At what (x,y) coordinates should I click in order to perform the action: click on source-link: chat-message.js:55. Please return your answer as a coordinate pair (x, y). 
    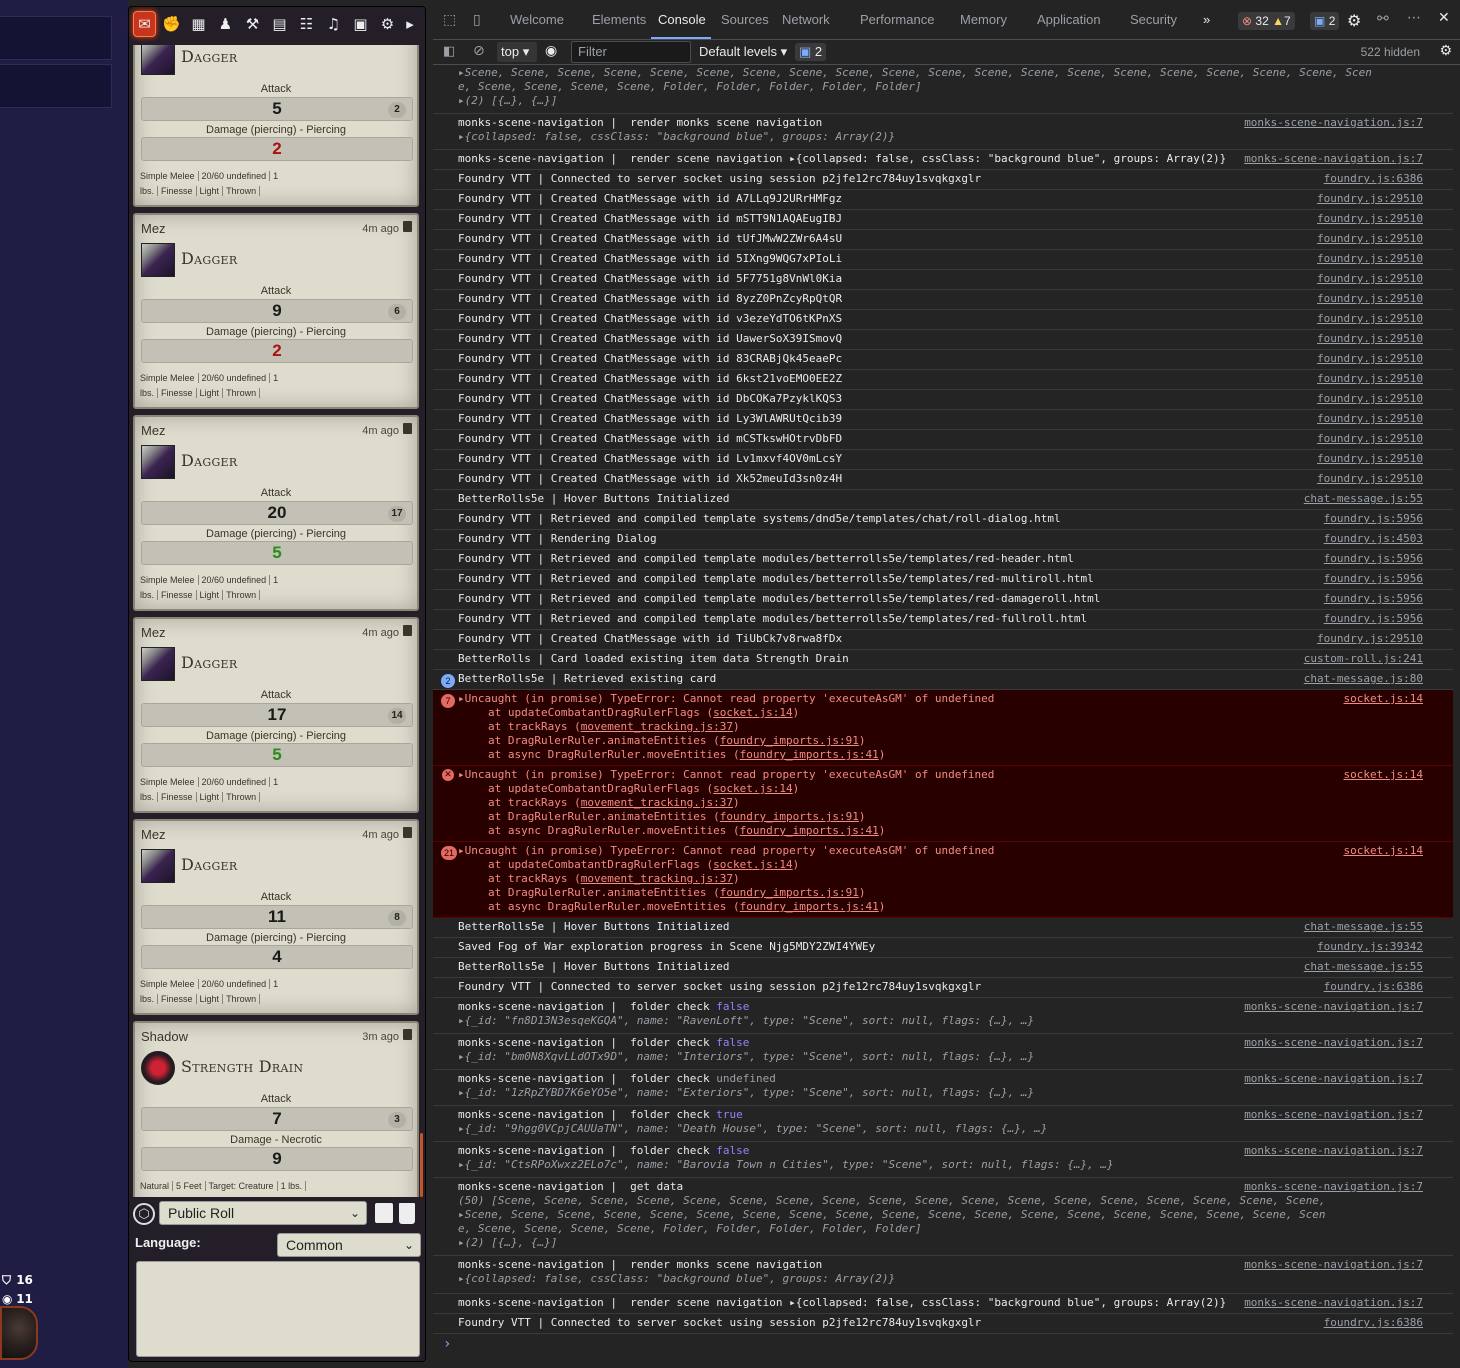
    Looking at the image, I should click on (1363, 926).